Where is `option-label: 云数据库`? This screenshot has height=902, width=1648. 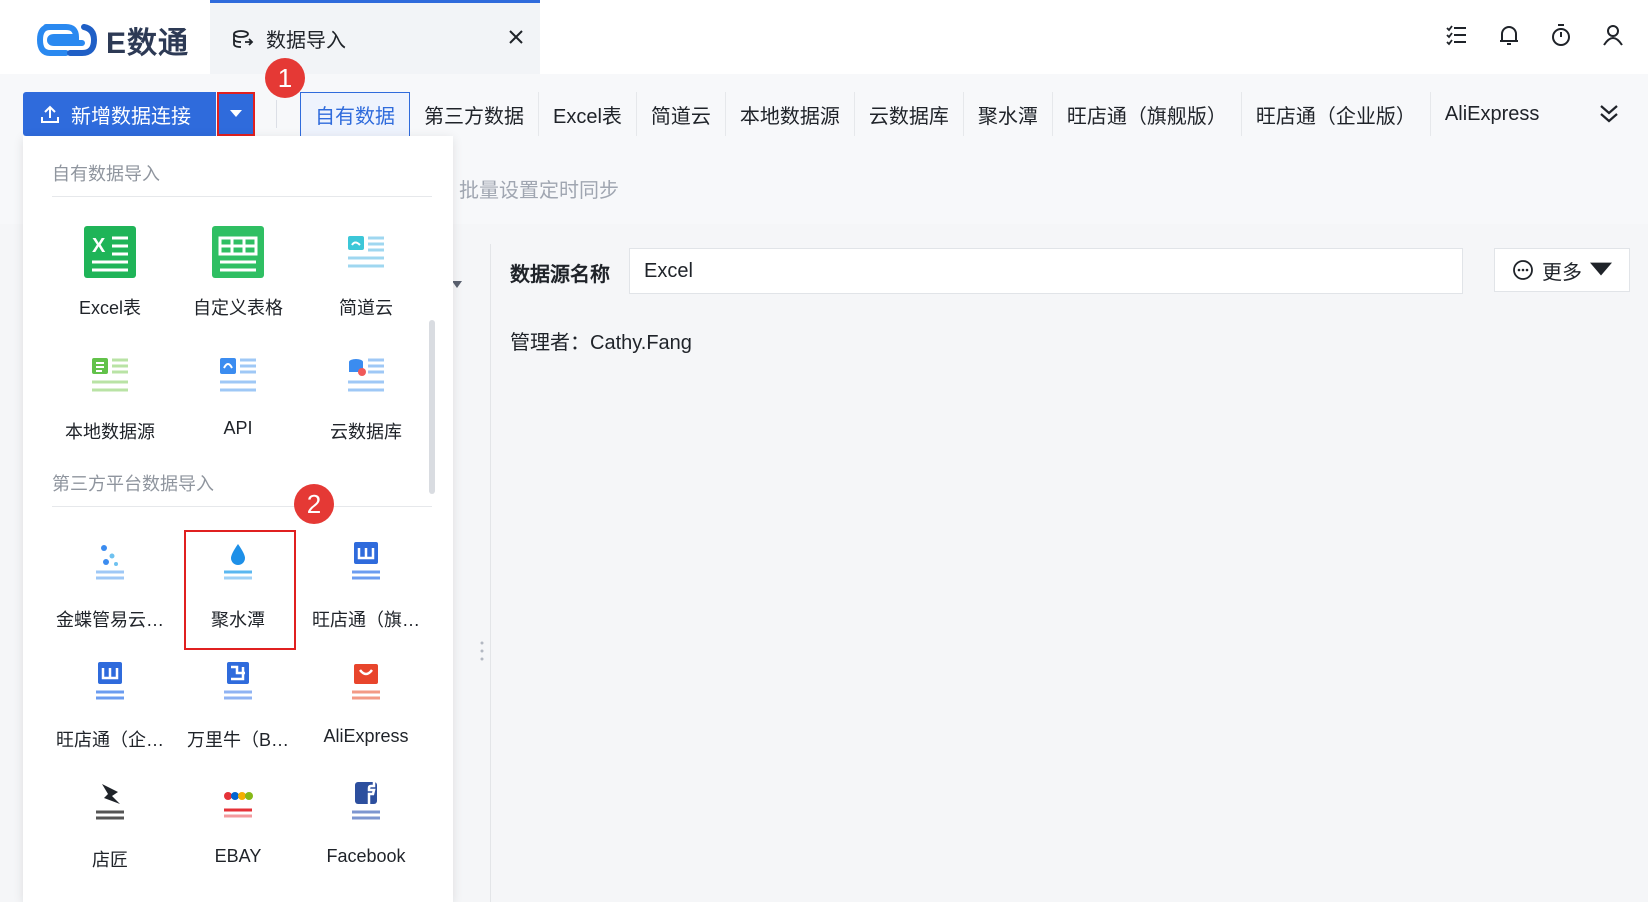 option-label: 云数据库 is located at coordinates (366, 432).